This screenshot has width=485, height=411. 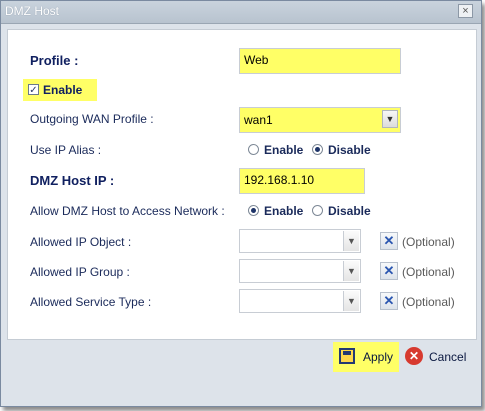 I want to click on allowed-ip-object-optional: (Optional), so click(x=428, y=242).